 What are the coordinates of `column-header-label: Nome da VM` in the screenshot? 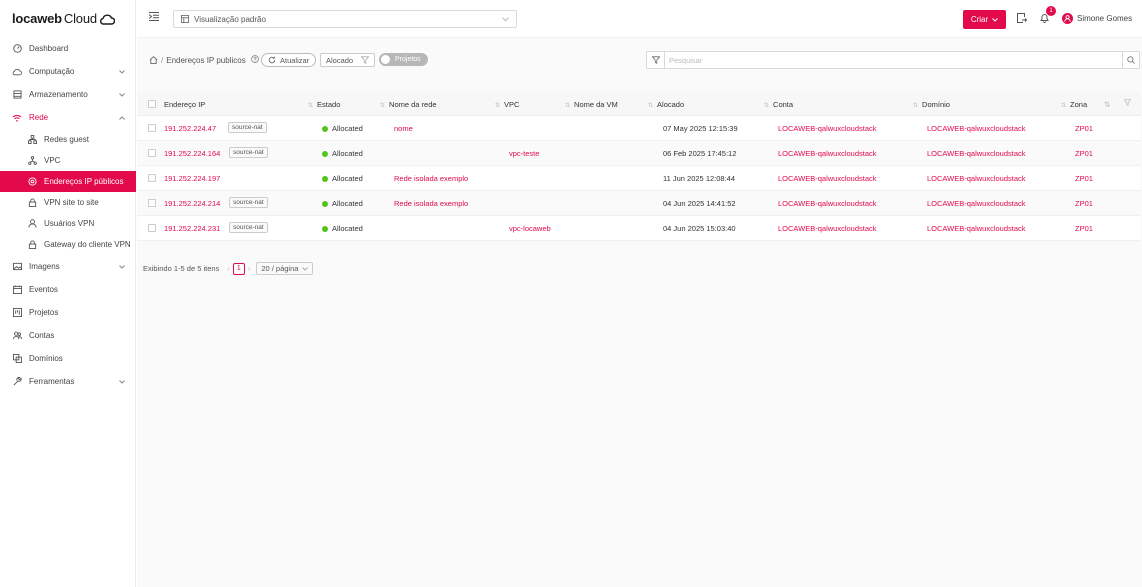 It's located at (596, 104).